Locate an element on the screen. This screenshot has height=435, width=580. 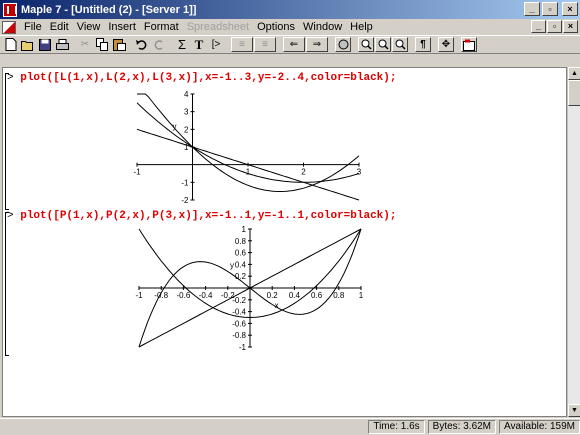
paste-icon is located at coordinates (119, 44).